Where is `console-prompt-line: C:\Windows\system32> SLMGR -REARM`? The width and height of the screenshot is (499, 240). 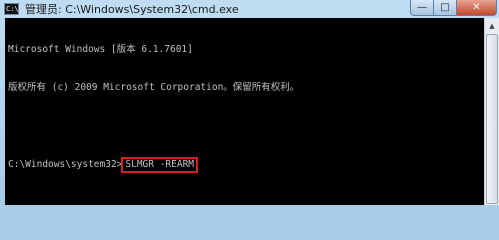 console-prompt-line: C:\Windows\system32> SLMGR -REARM is located at coordinates (246, 164).